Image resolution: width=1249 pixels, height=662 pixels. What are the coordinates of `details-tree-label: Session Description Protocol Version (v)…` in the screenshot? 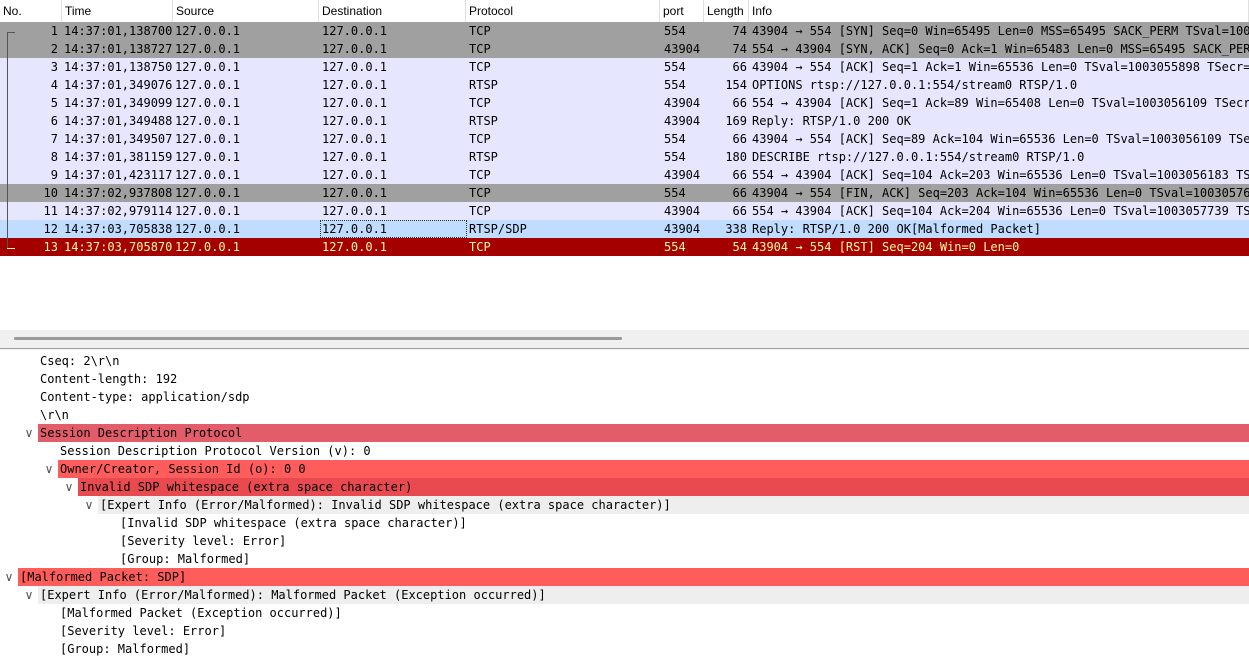 It's located at (215, 451).